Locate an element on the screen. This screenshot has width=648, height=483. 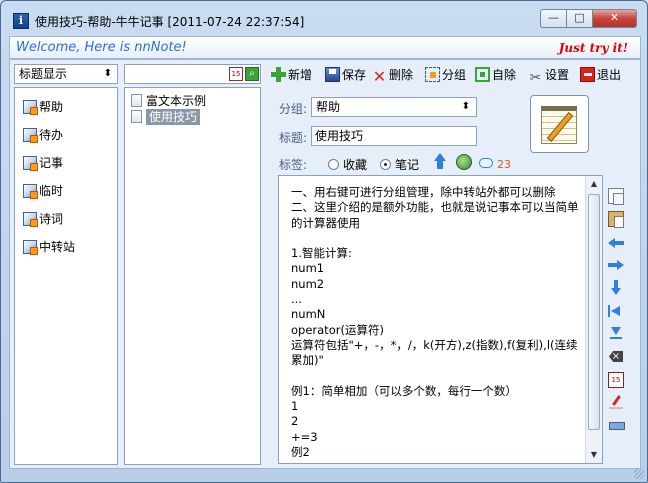
sidebar-item-temp: 临时 is located at coordinates (43, 191).